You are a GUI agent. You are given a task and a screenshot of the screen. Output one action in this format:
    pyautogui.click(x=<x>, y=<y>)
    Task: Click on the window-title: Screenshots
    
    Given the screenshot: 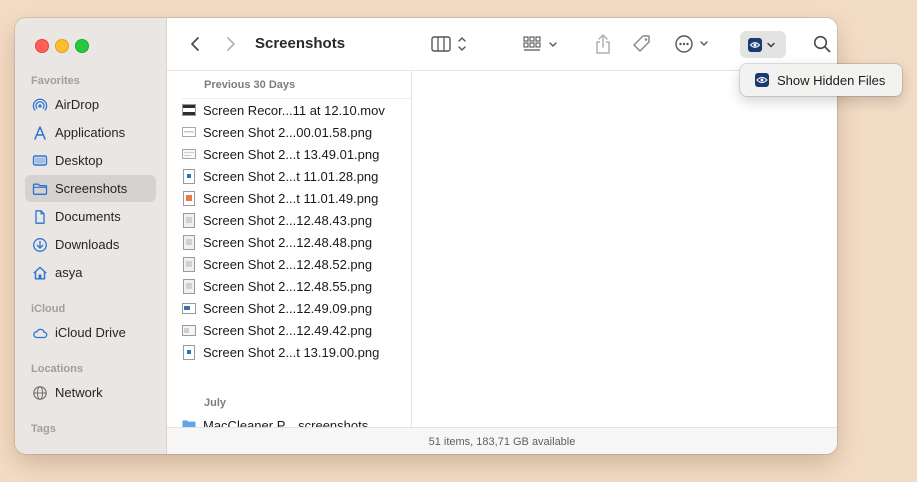 What is the action you would take?
    pyautogui.click(x=300, y=43)
    